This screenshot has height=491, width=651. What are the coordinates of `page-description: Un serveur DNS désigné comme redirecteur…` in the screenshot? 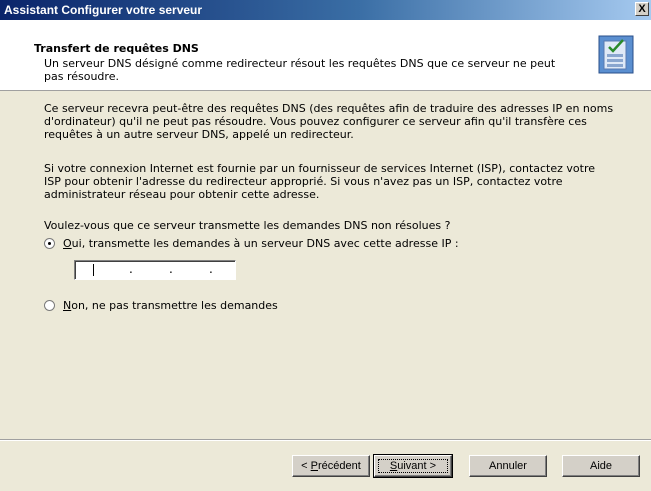 It's located at (300, 70).